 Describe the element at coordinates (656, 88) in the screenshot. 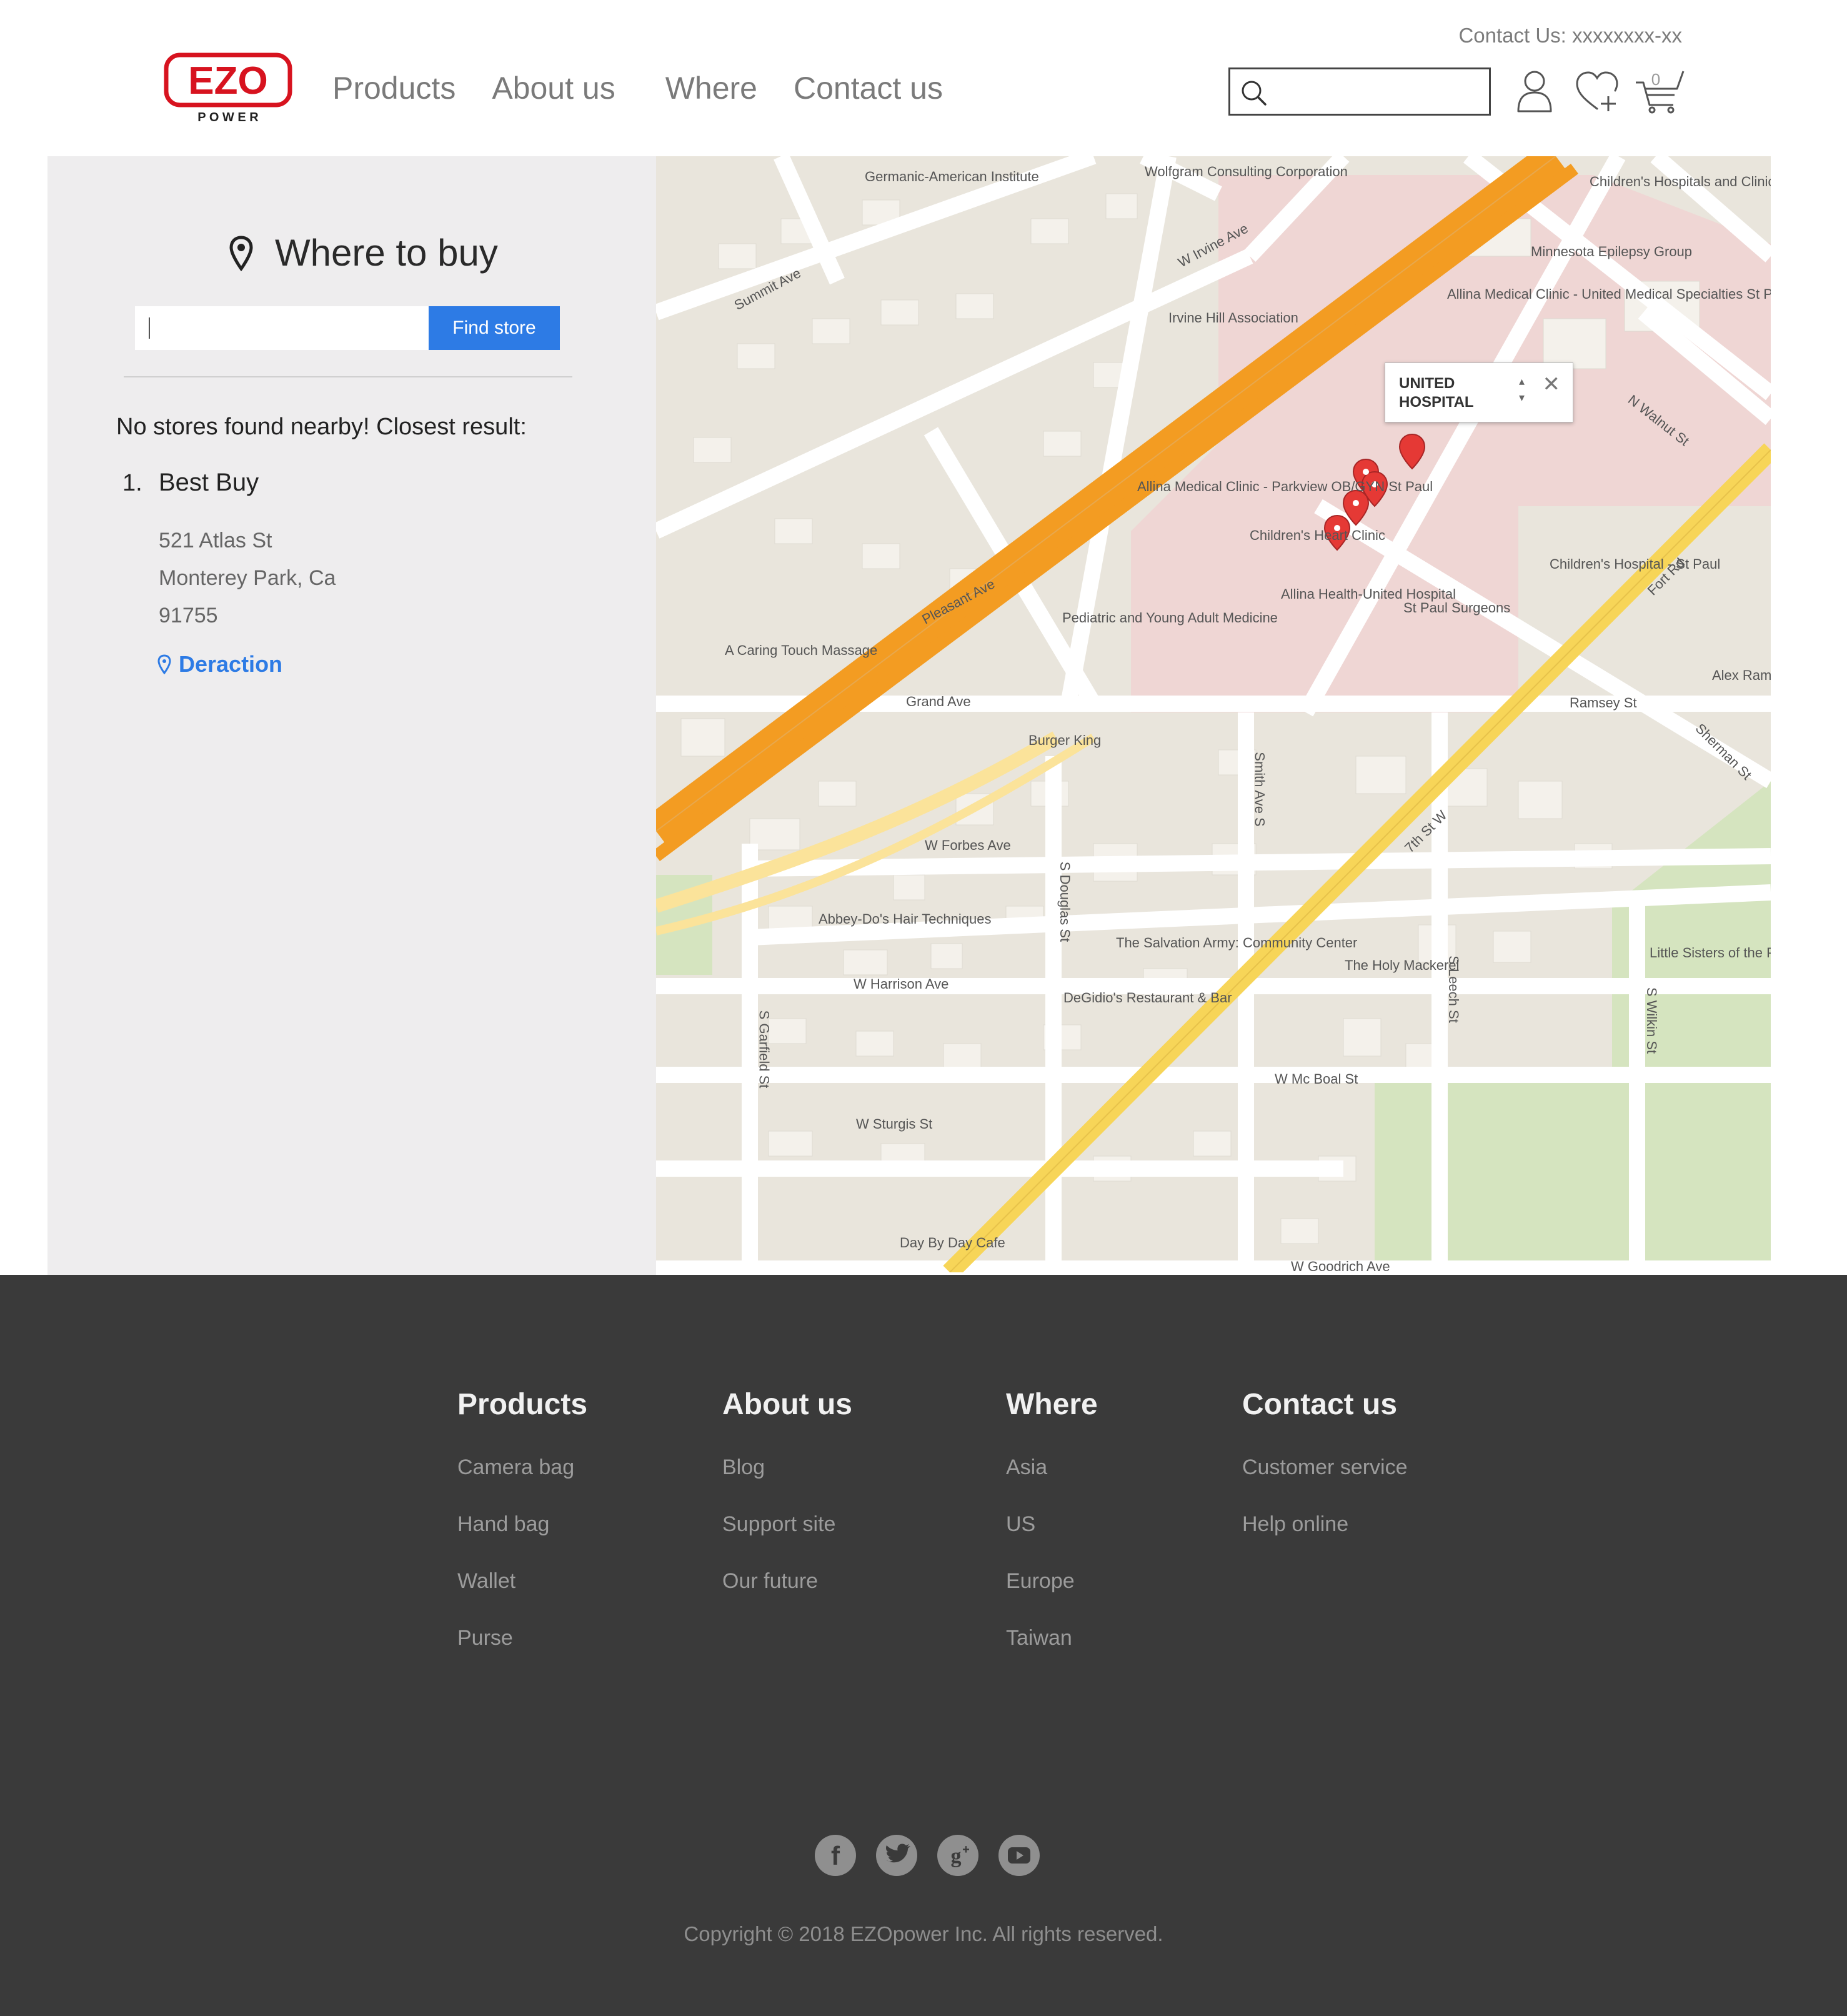

I see `main-nav: Products About us Where Contact us` at that location.